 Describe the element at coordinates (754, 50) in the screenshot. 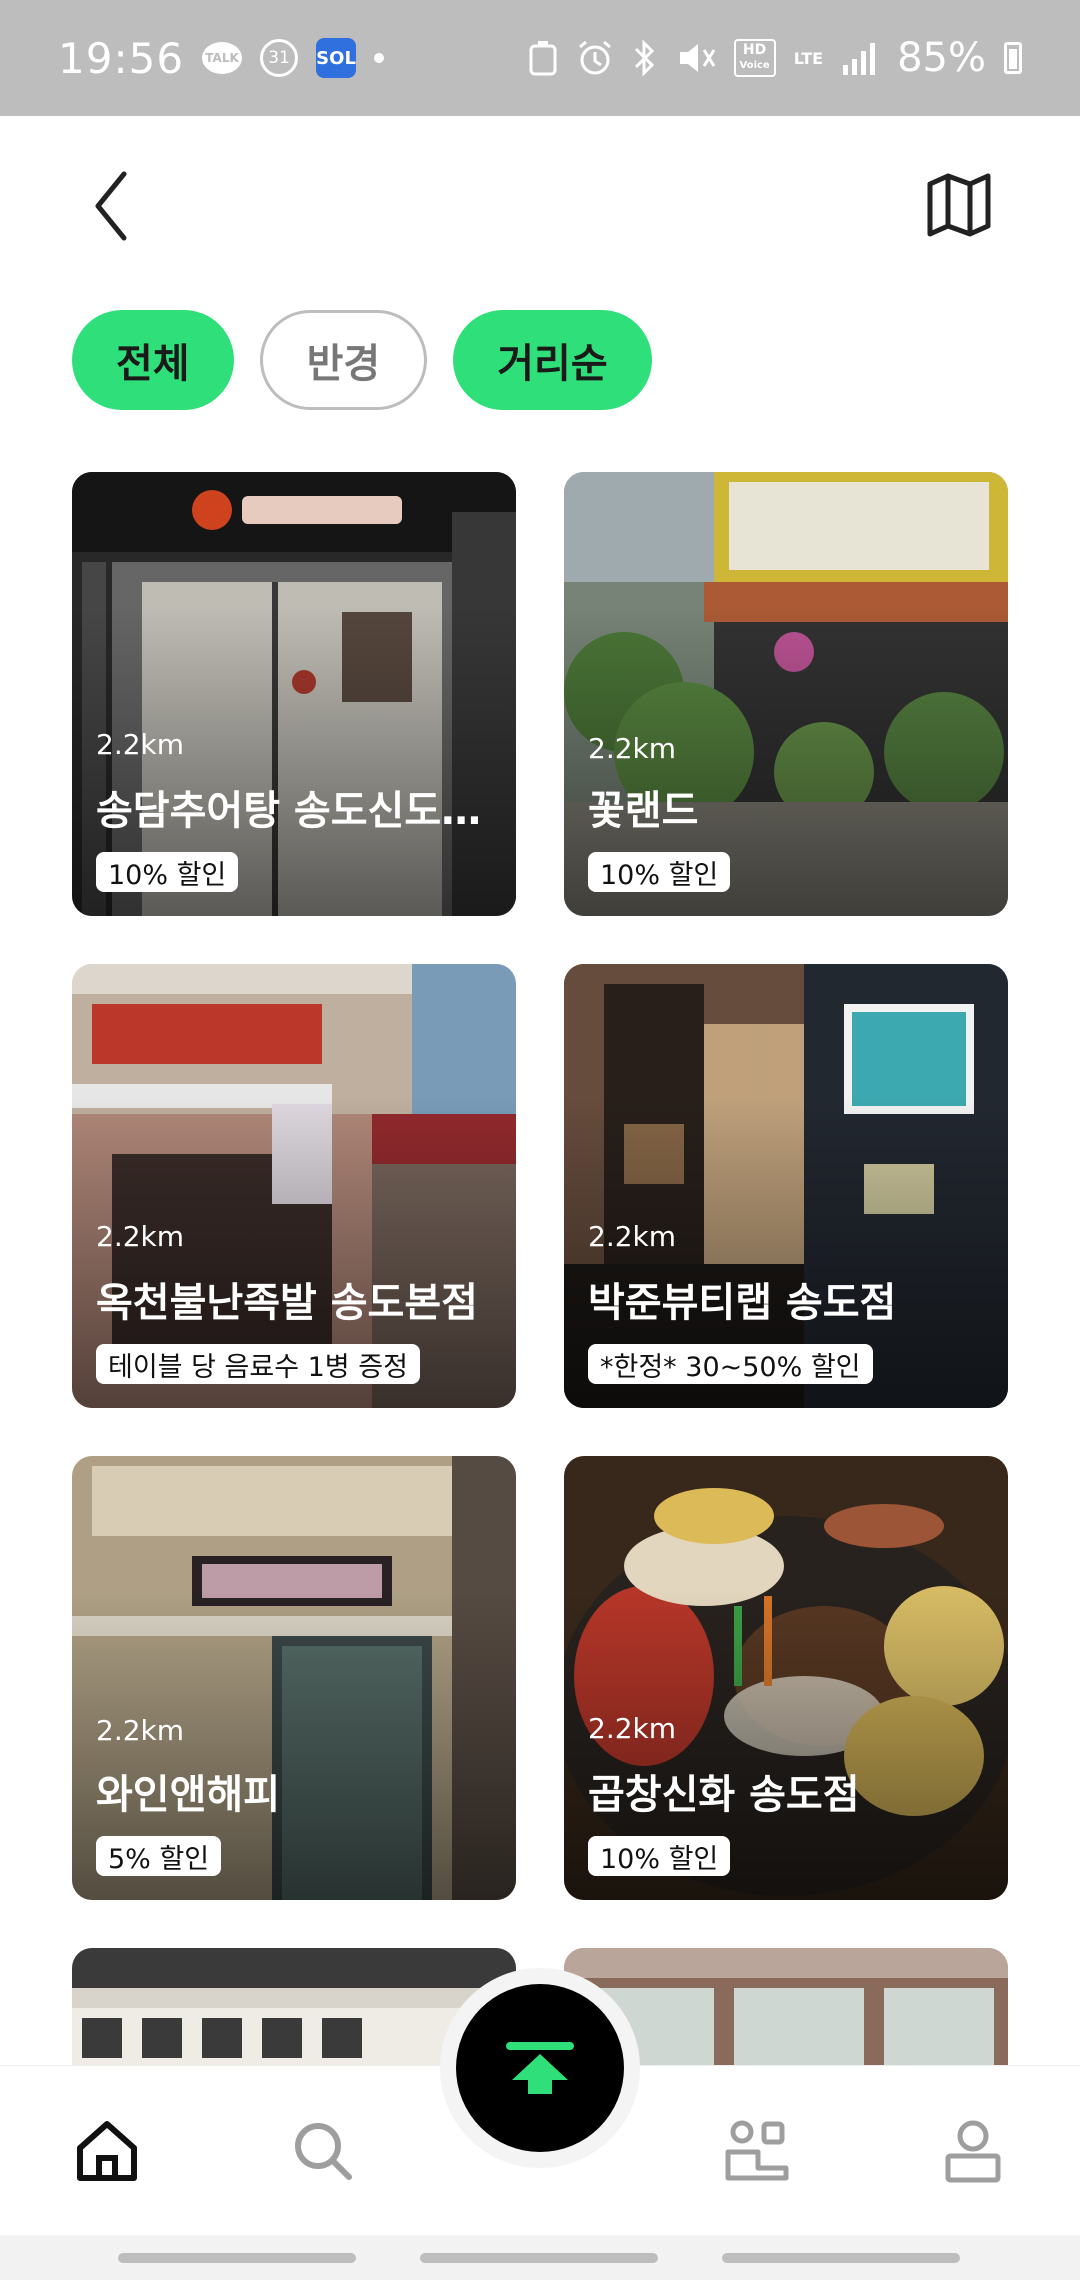

I see `hd-label: HD` at that location.